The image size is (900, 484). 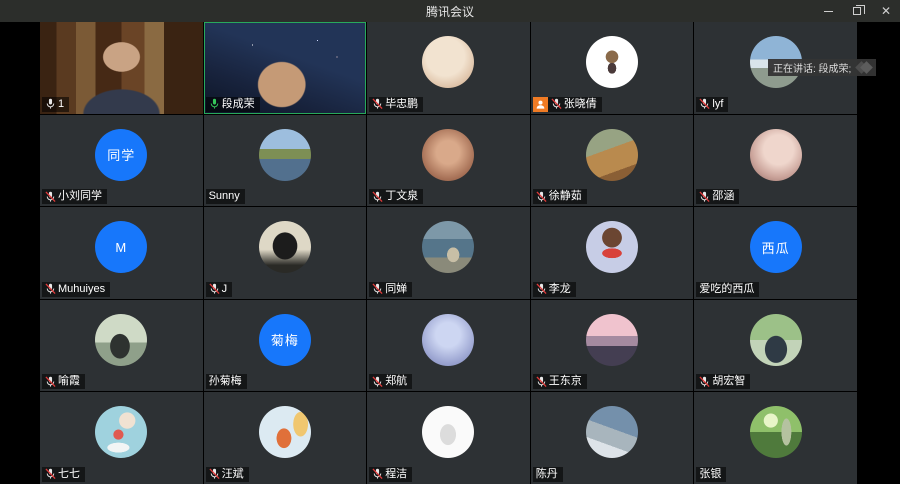 I want to click on participant-tile-6: 同学 小刘同学, so click(x=121, y=160).